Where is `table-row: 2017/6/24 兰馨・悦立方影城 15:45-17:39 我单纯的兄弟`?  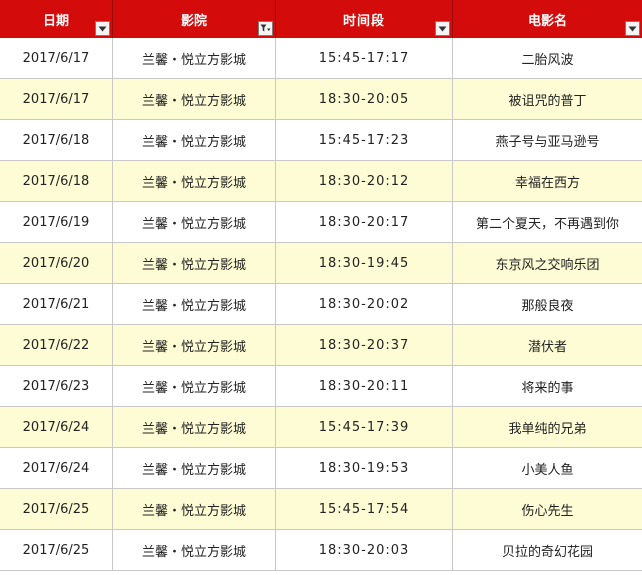
table-row: 2017/6/24 兰馨・悦立方影城 15:45-17:39 我单纯的兄弟 is located at coordinates (321, 427).